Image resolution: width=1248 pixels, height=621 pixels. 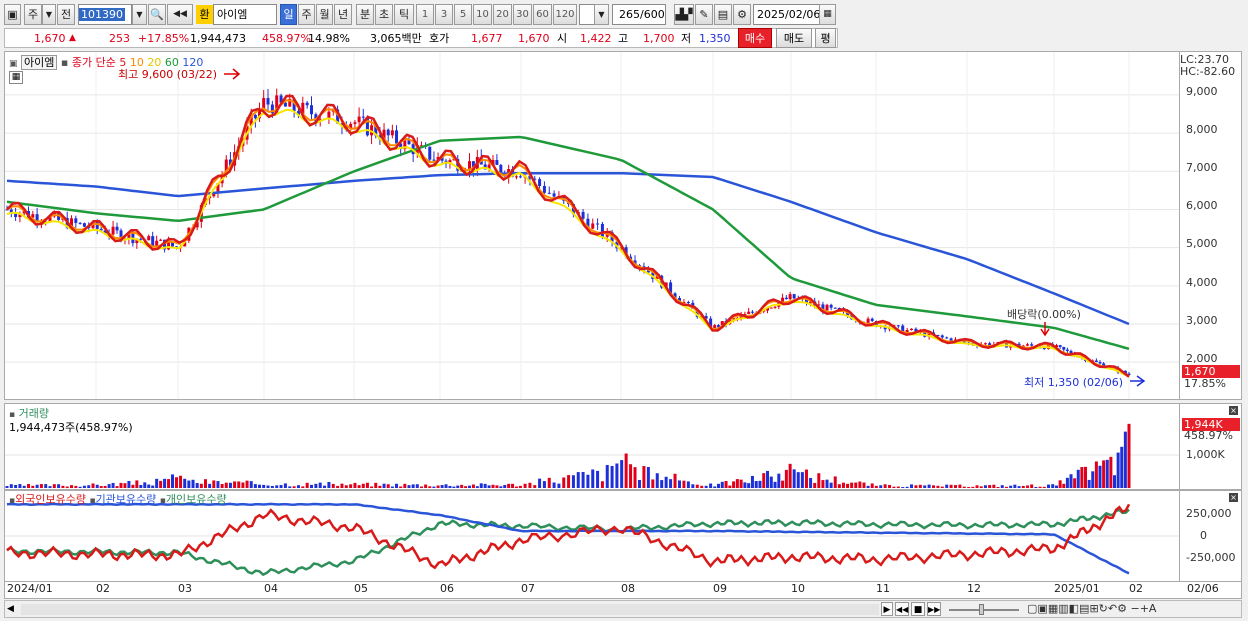 I want to click on x-label: 06, so click(x=447, y=588).